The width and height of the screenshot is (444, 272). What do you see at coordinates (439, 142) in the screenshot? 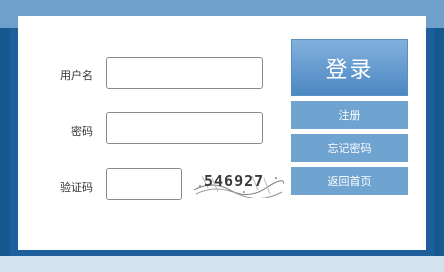
I see `right-frame` at bounding box center [439, 142].